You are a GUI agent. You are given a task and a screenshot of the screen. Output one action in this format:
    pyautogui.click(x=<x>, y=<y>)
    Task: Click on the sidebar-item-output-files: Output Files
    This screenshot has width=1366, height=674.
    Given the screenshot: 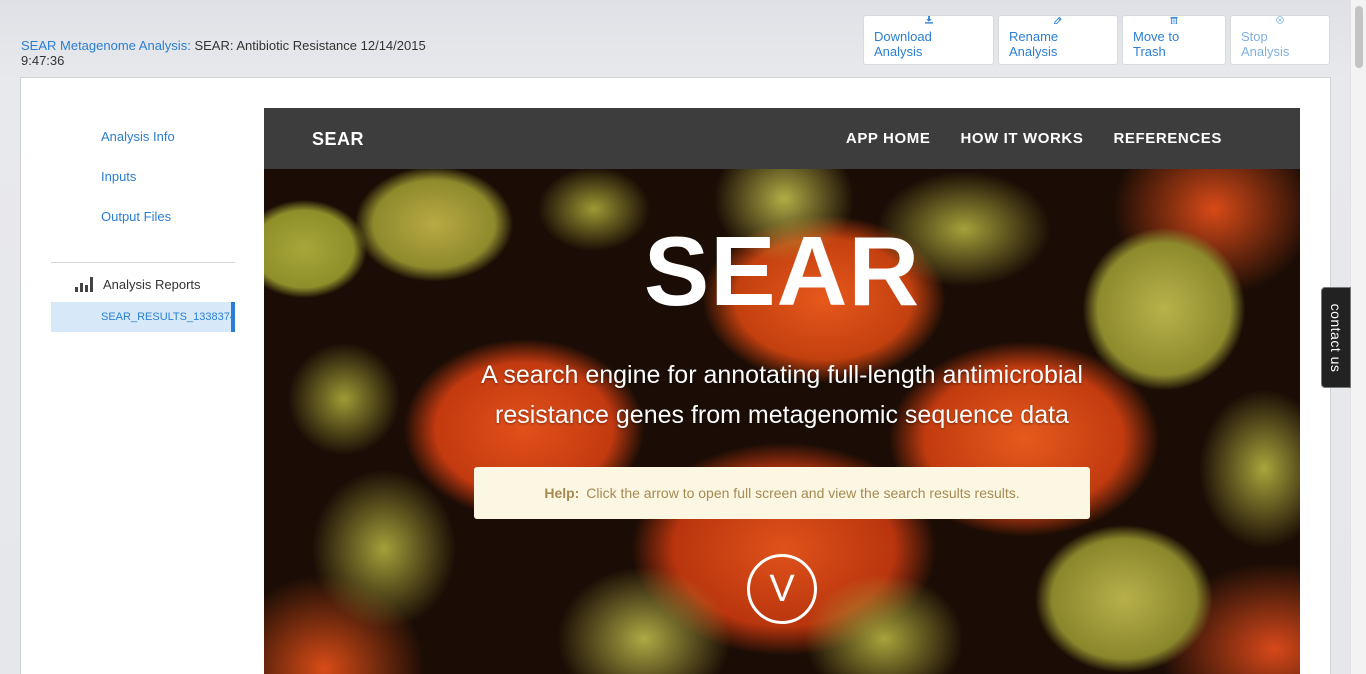 What is the action you would take?
    pyautogui.click(x=136, y=216)
    